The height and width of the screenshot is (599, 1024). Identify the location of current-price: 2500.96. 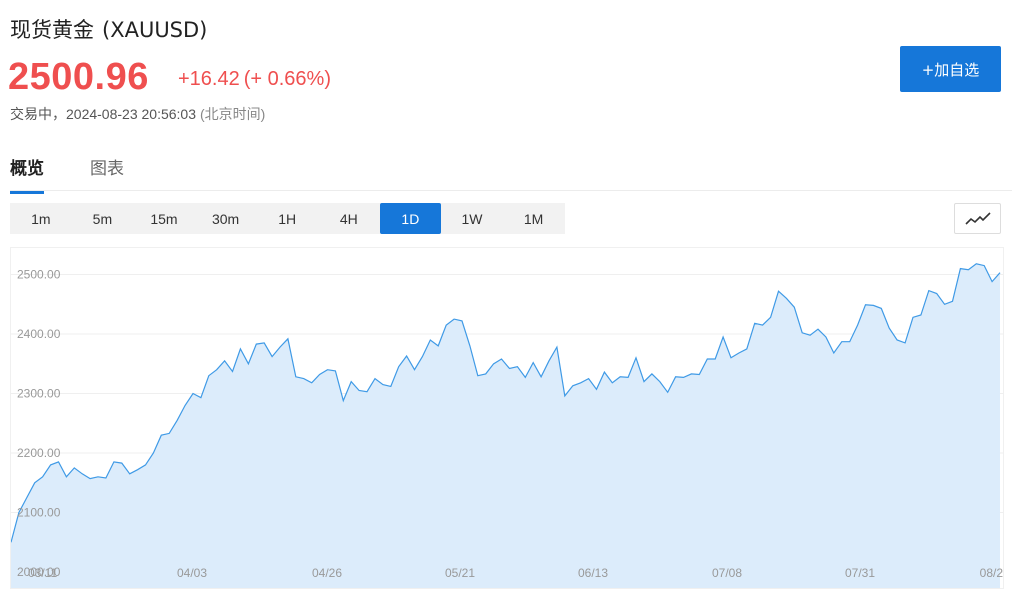
(78, 77).